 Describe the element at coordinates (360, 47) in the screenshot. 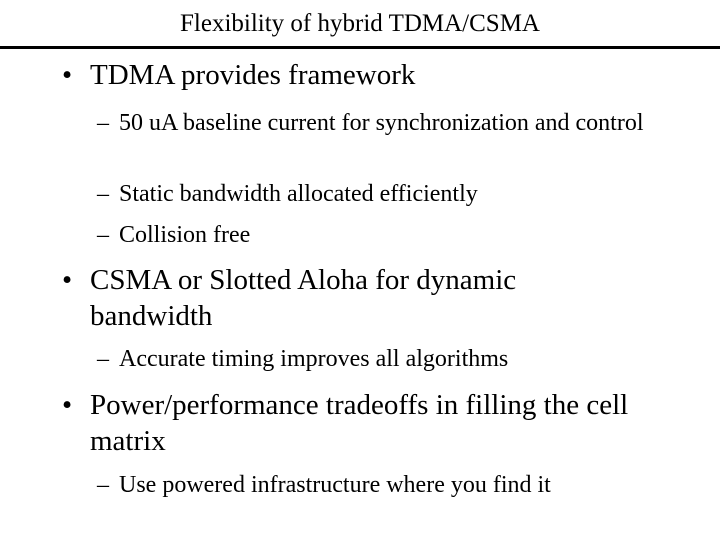

I see `title-rule` at that location.